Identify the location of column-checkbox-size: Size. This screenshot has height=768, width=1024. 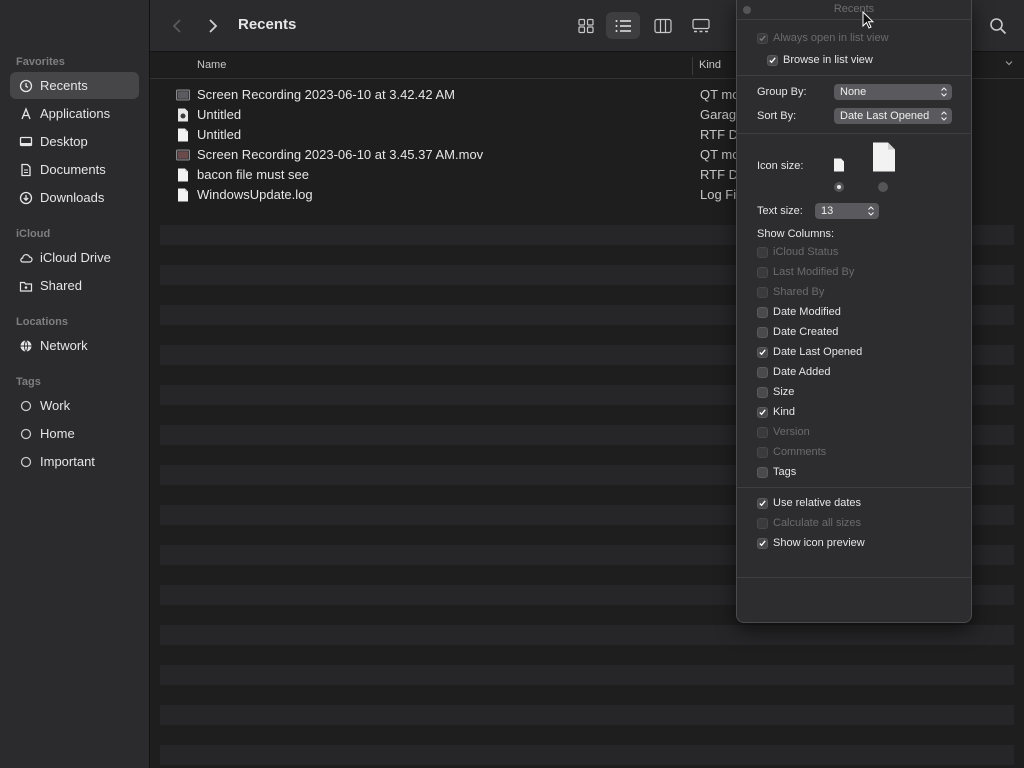
(775, 392).